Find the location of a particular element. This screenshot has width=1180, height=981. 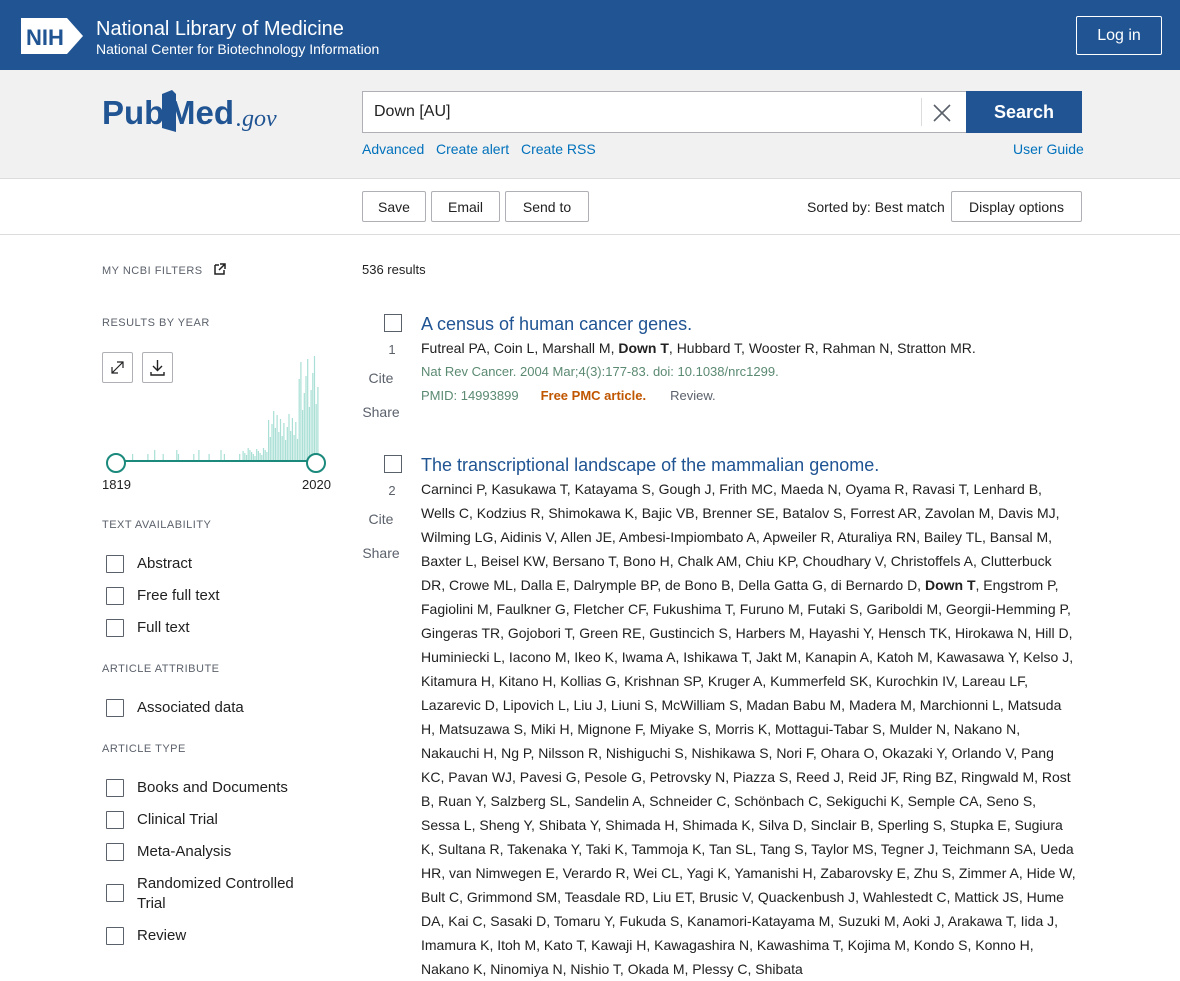

nih-logo-icon: NIH is located at coordinates (52, 36).